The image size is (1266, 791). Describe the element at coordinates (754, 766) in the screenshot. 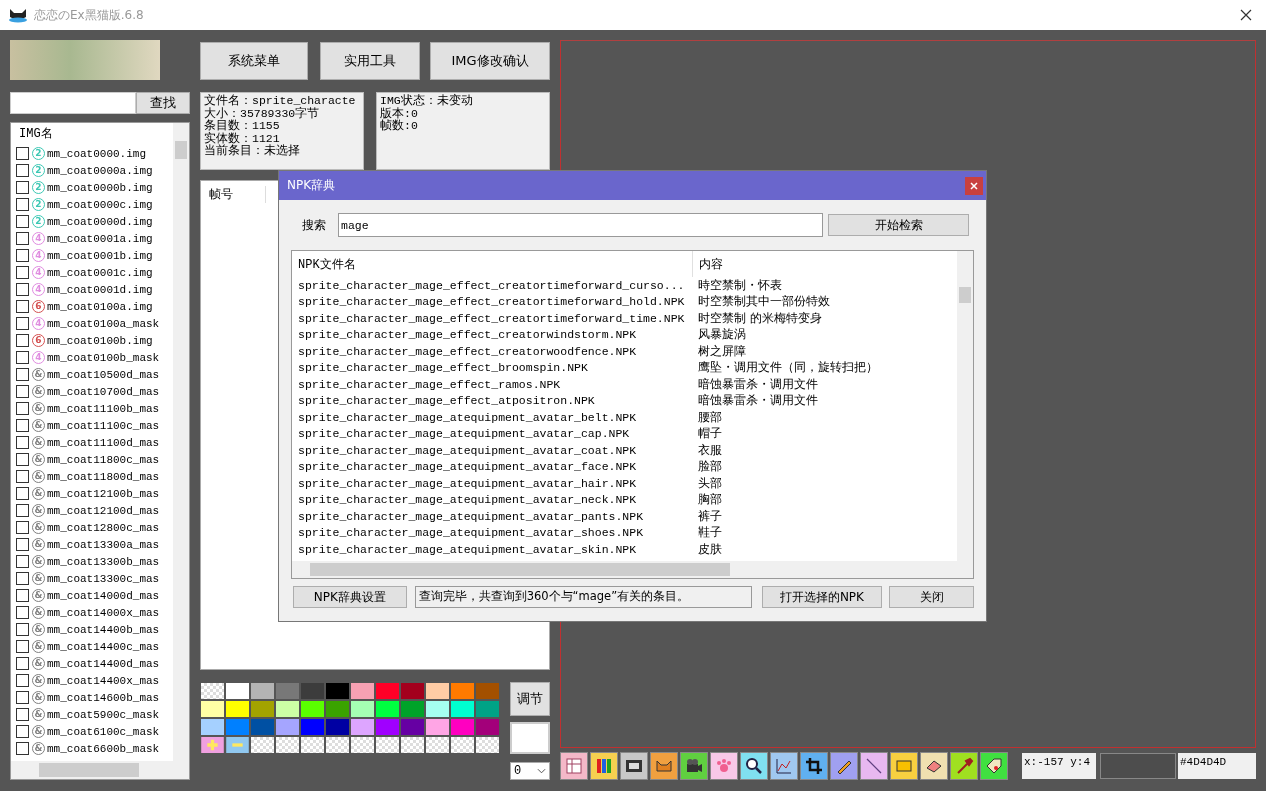

I see `search-icon` at that location.